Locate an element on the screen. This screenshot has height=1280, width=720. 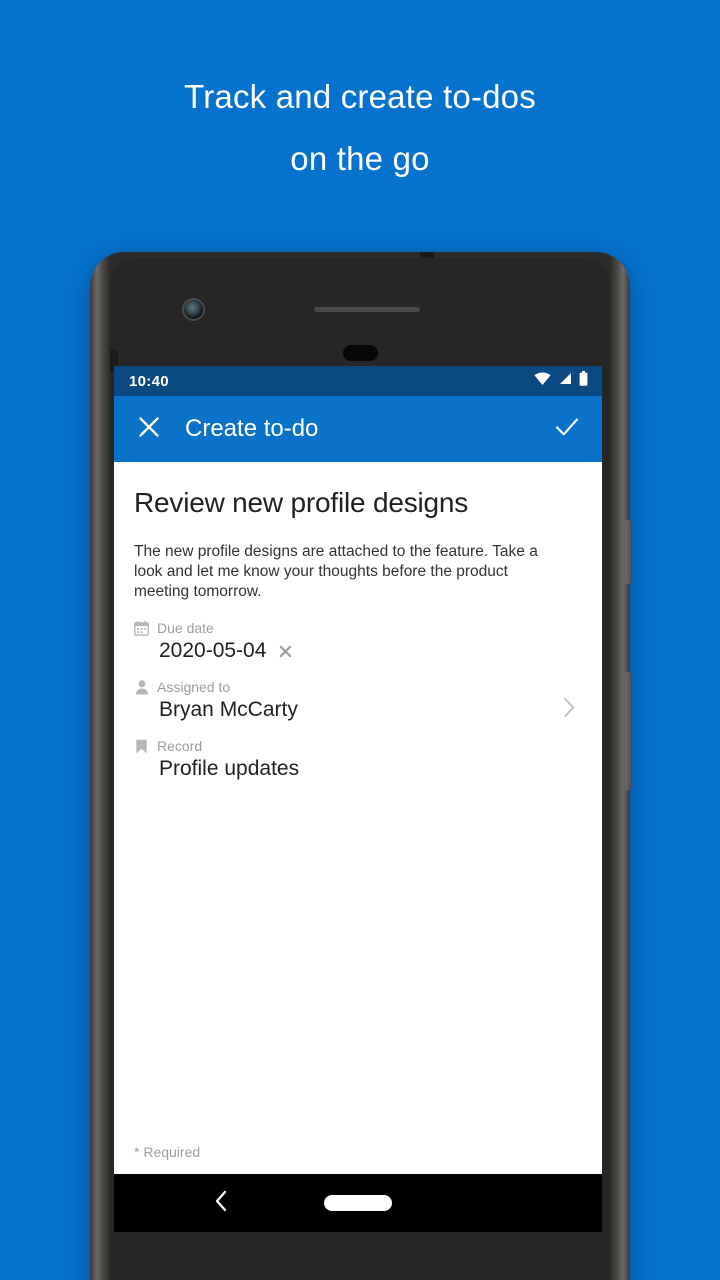
todo-title: Review new profile designs is located at coordinates (358, 503).